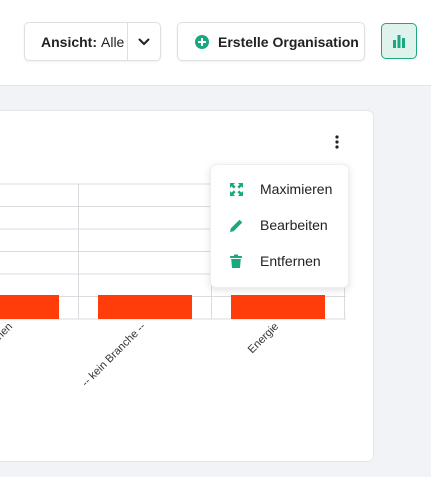  What do you see at coordinates (296, 189) in the screenshot?
I see `menu-item-label: Maximieren` at bounding box center [296, 189].